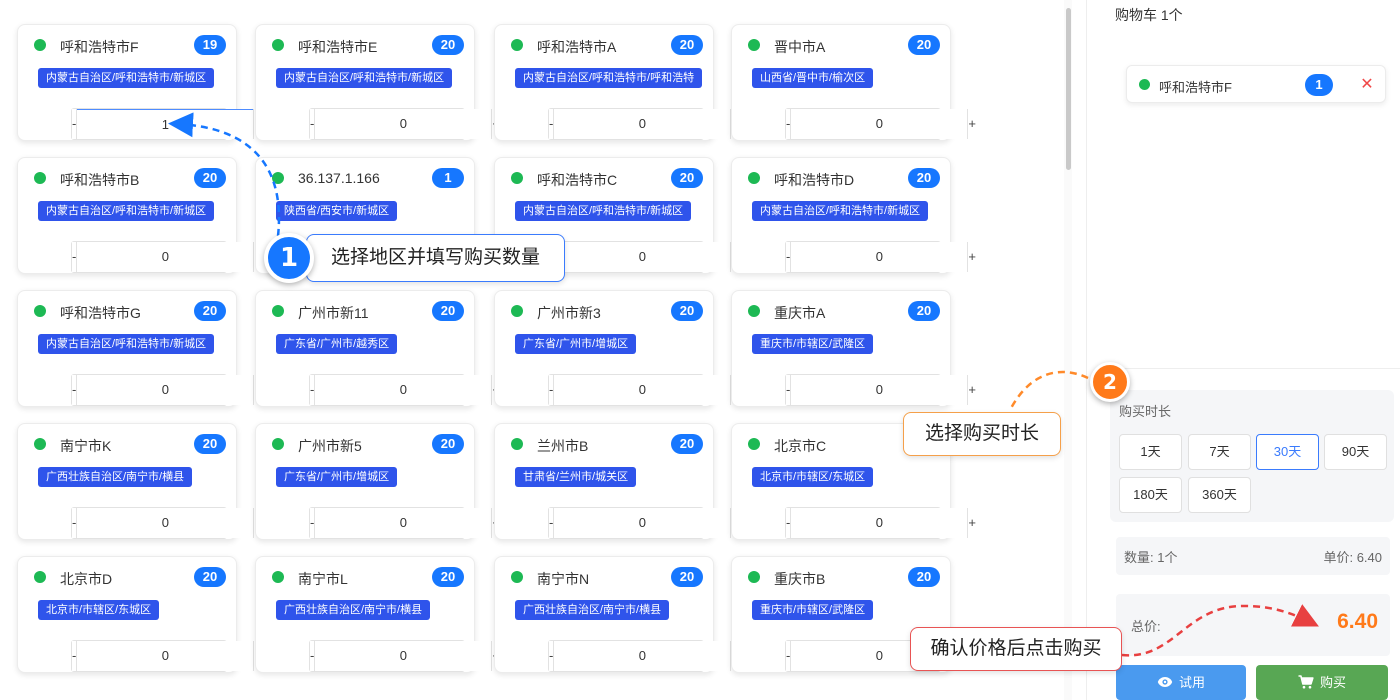  What do you see at coordinates (1287, 452) in the screenshot?
I see `duration-option-30d: 30天` at bounding box center [1287, 452].